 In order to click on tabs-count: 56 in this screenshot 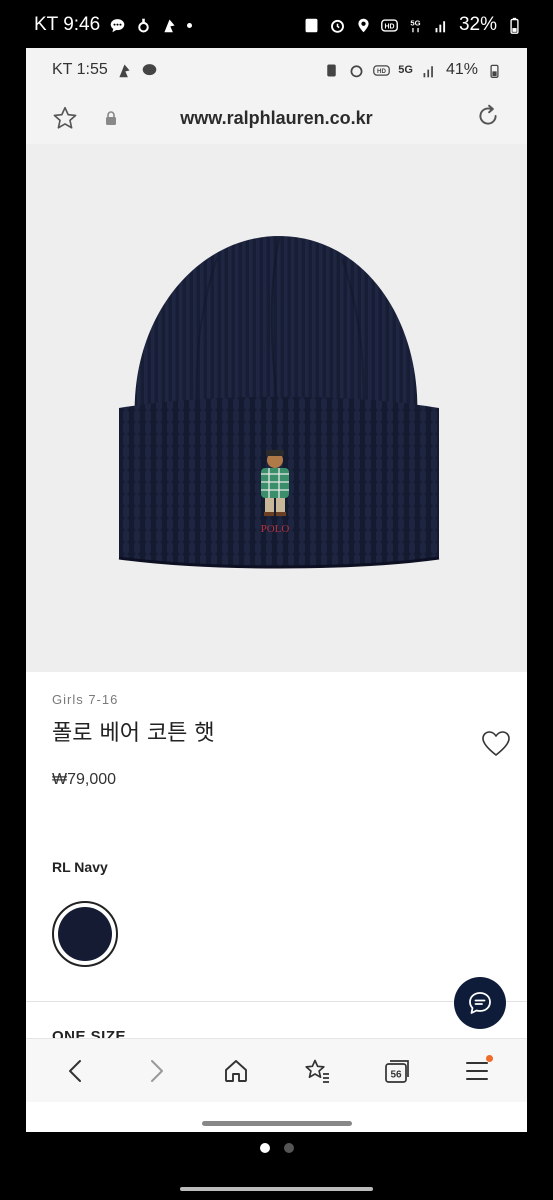, I will do `click(396, 1074)`.